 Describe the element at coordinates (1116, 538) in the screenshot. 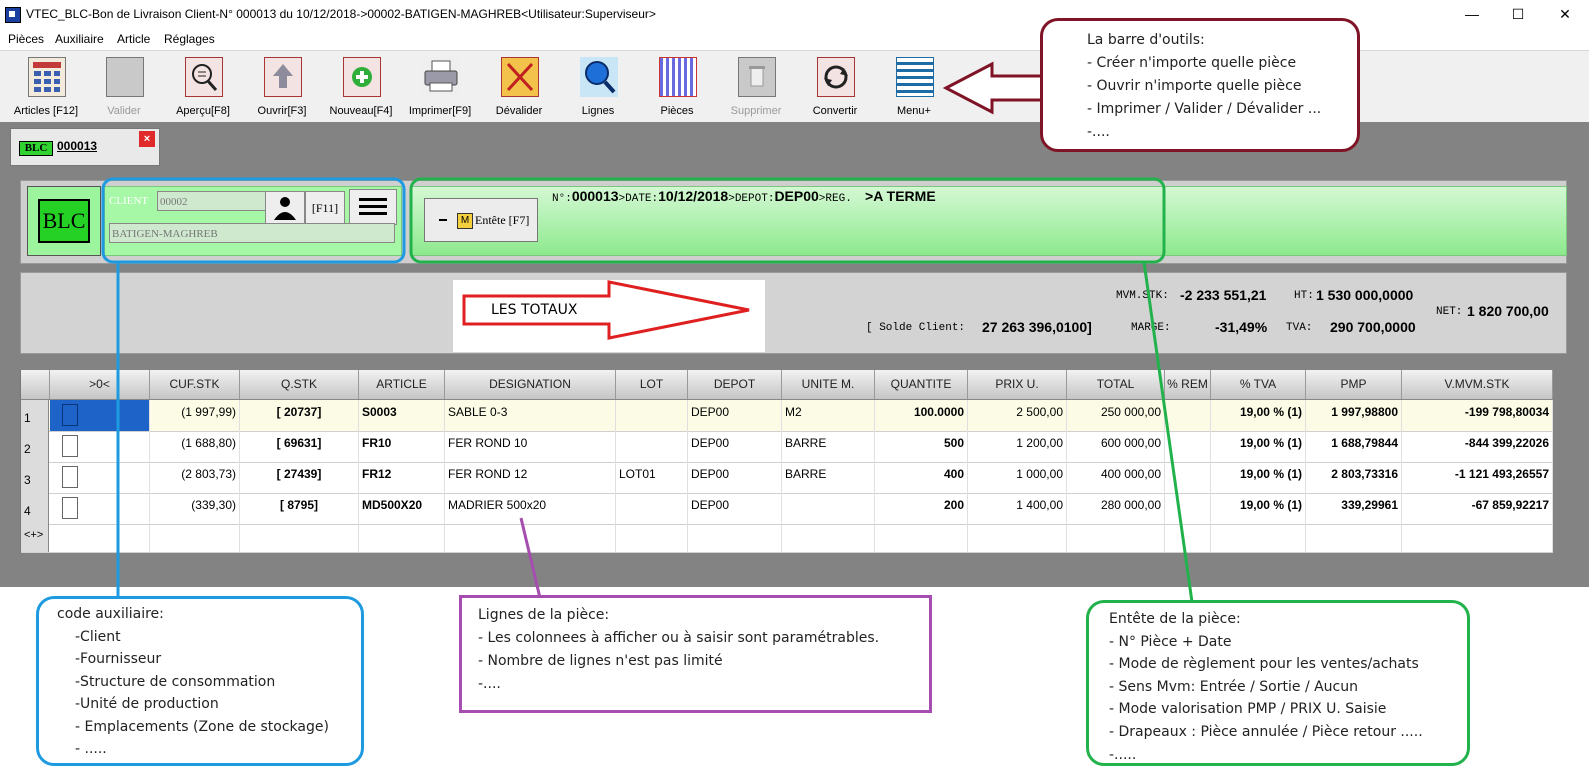

I see `total-cell` at that location.